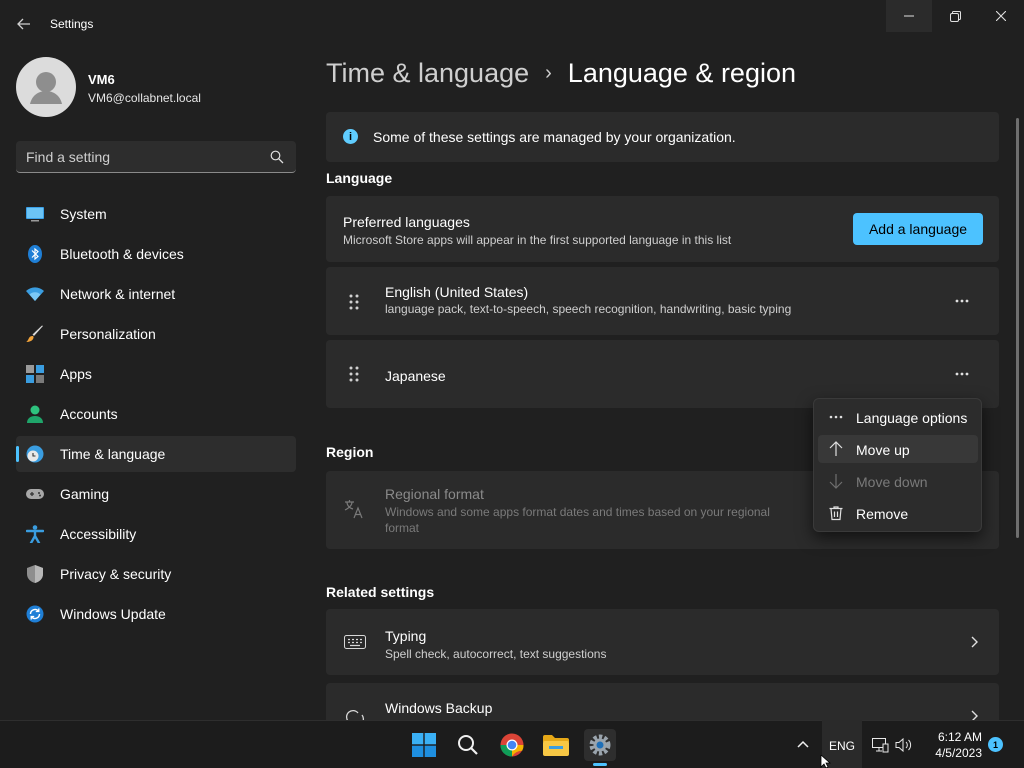 The width and height of the screenshot is (1024, 768). Describe the element at coordinates (108, 334) in the screenshot. I see `sidebar-item-label: Personalization` at that location.